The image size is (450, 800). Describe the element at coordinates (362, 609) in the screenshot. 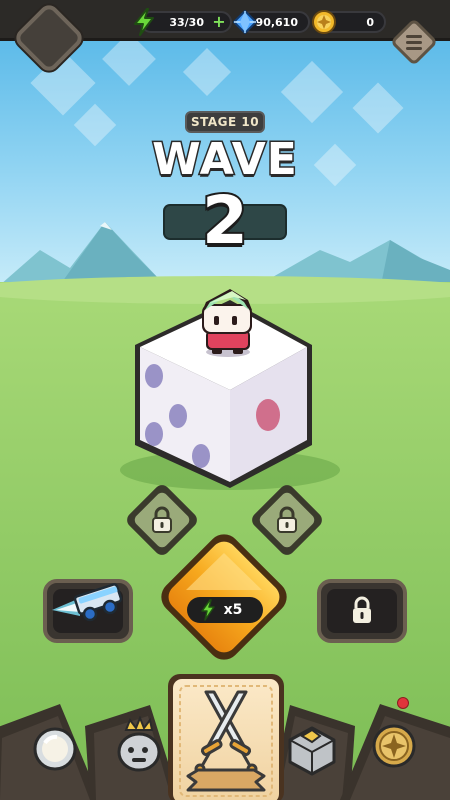

I see `padlock-icon` at that location.